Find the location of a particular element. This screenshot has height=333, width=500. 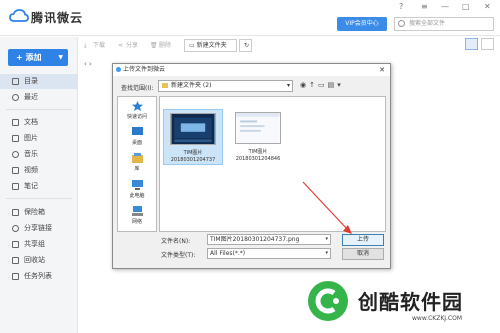

watermark-url: www.CKZKJ.COM is located at coordinates (437, 318).